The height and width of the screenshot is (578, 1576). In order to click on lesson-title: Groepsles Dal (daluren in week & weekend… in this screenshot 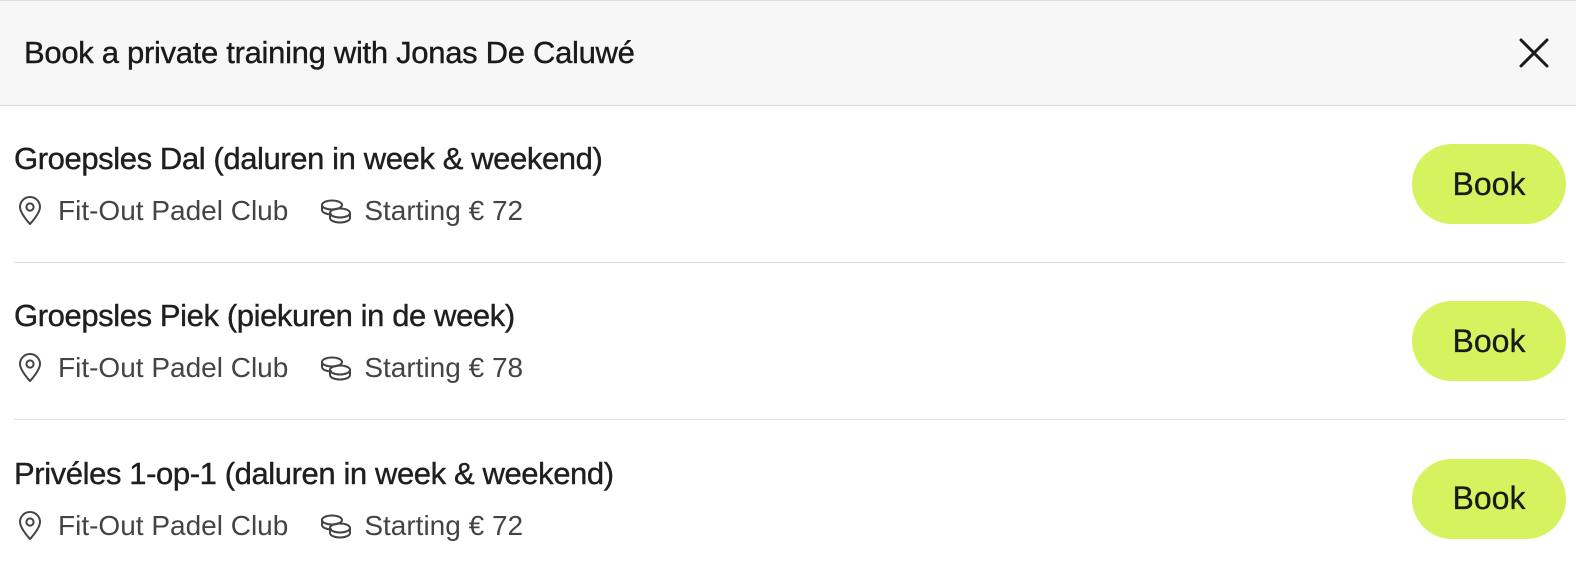, I will do `click(308, 158)`.